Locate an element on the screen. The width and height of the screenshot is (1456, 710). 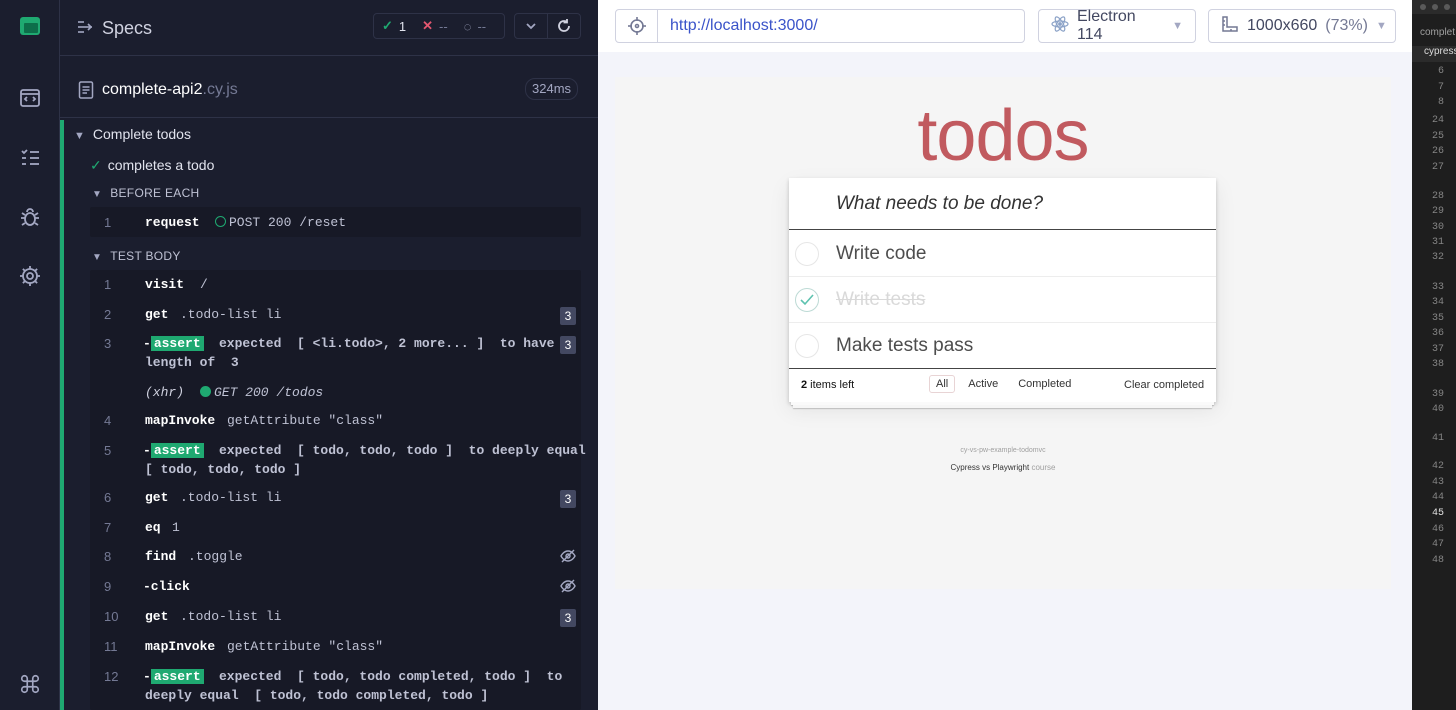
line-number: 24 is located at coordinates (1437, 120).